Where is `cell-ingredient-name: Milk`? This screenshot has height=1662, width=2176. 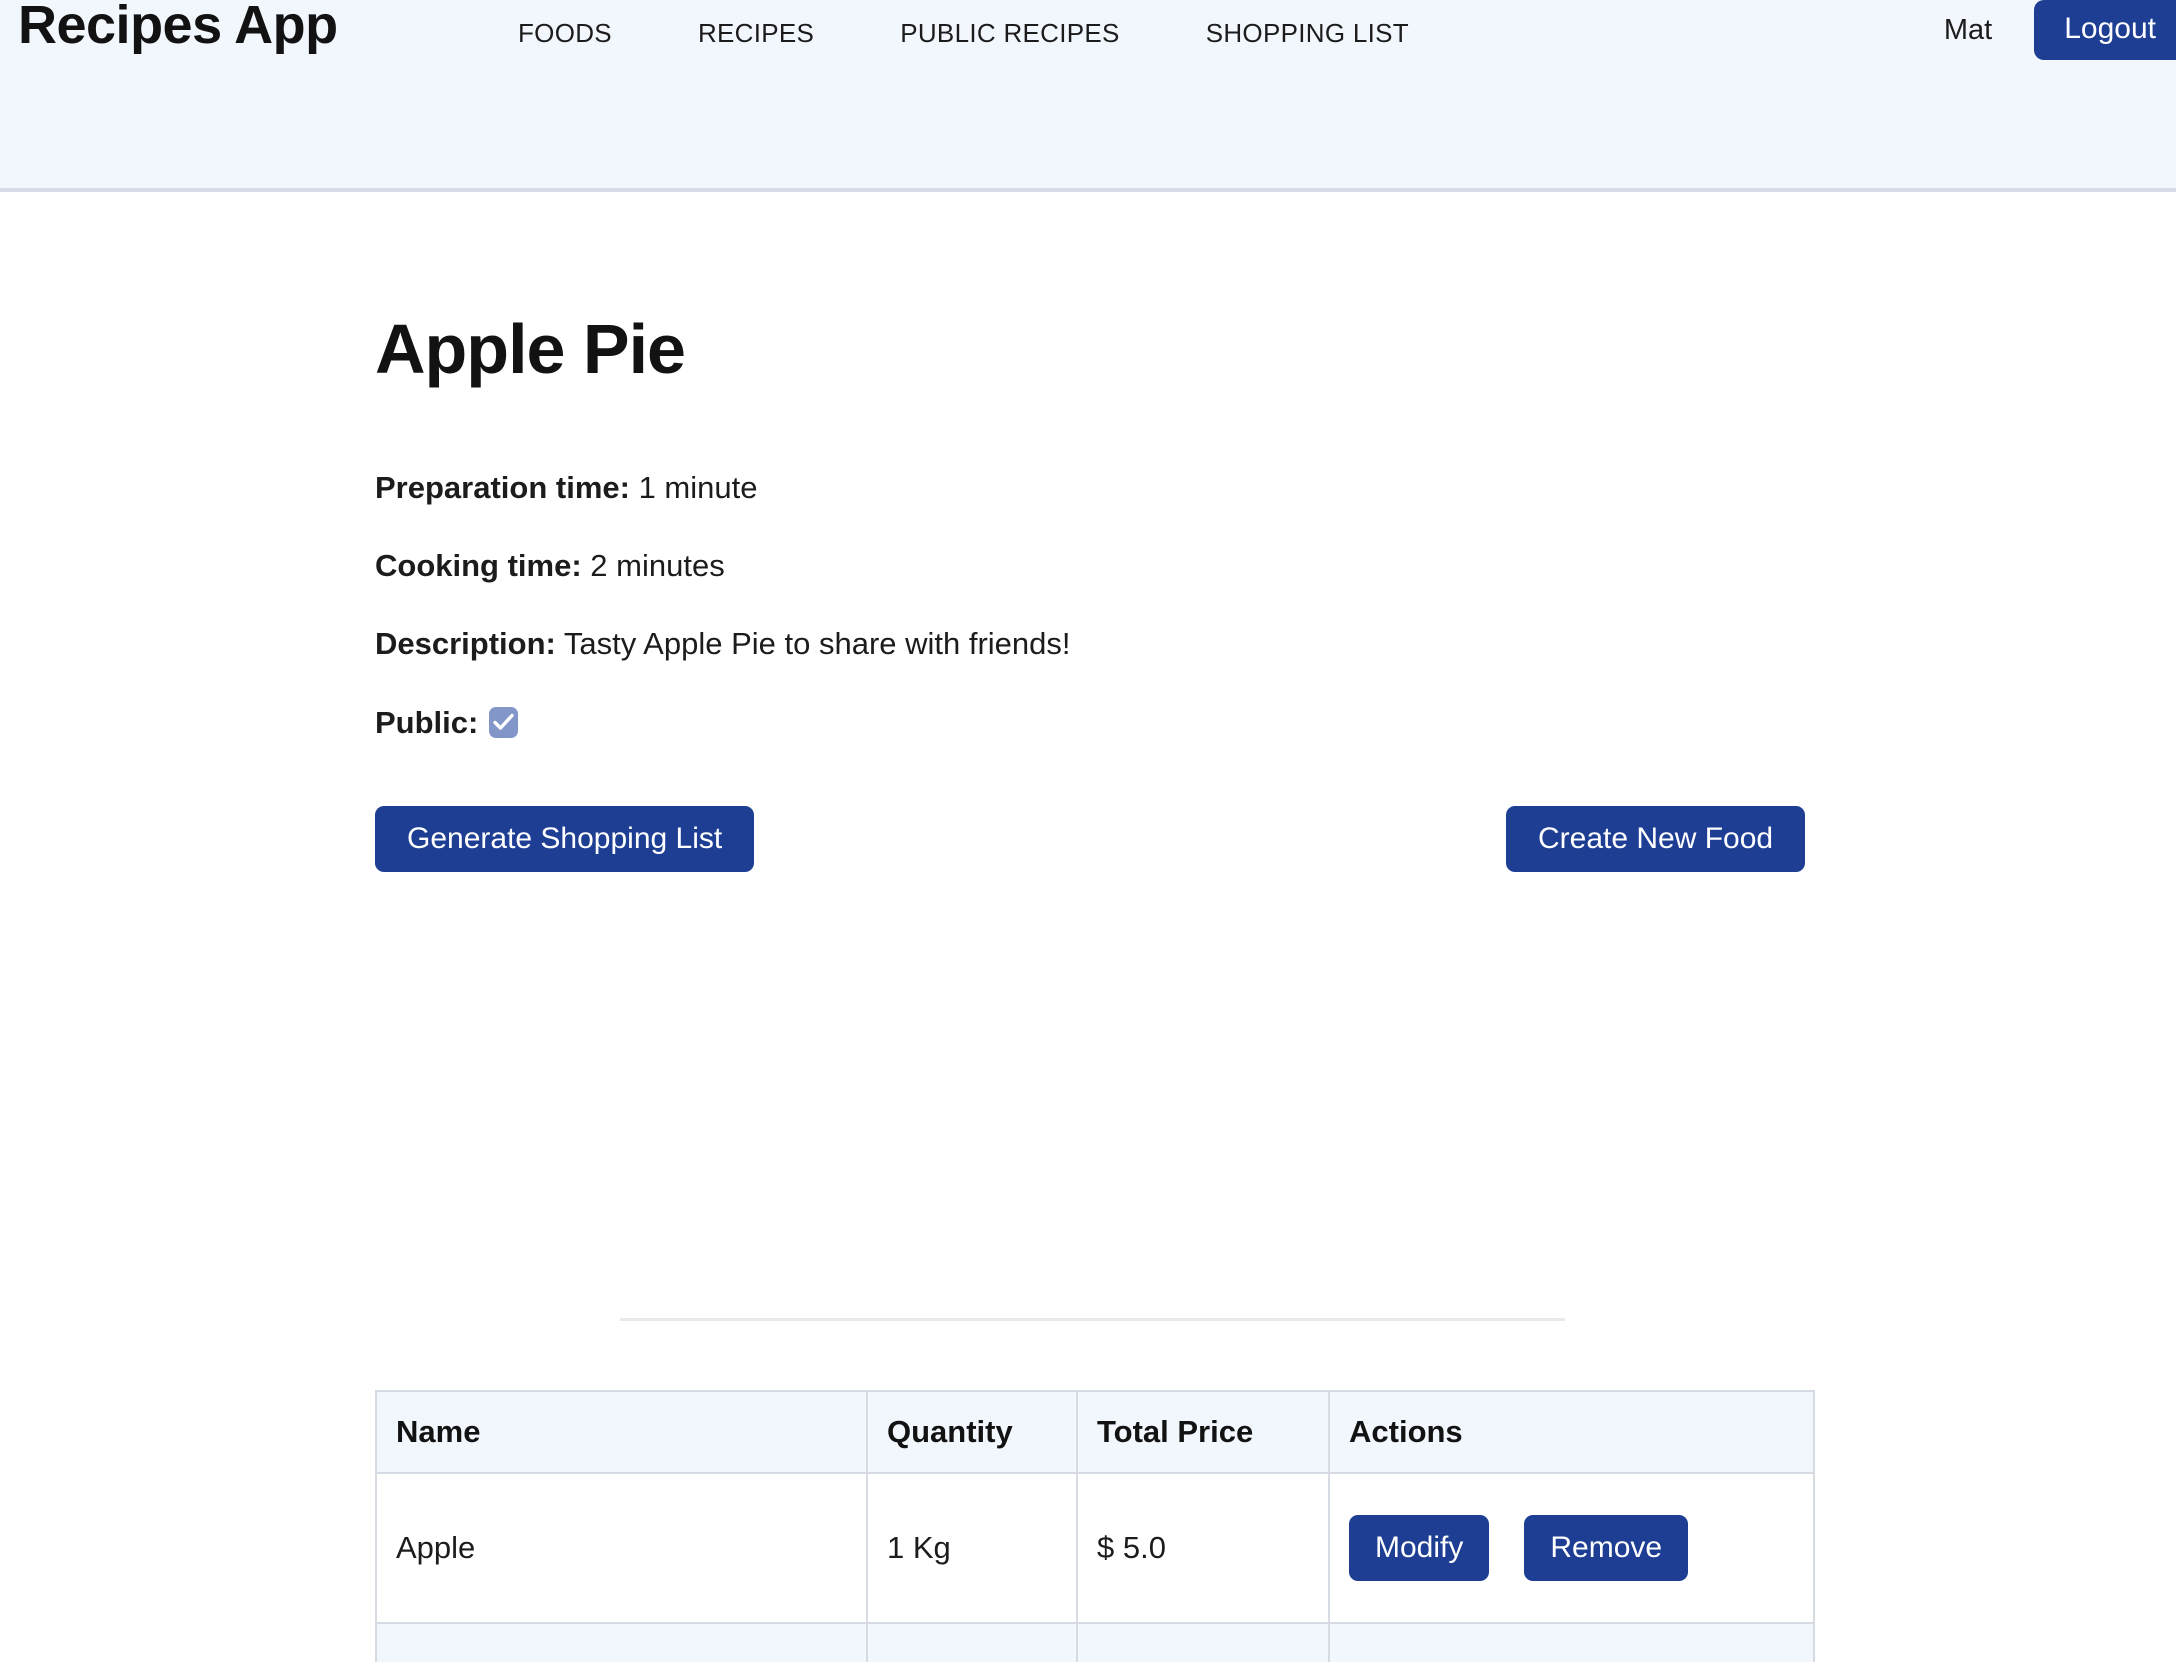
cell-ingredient-name: Milk is located at coordinates (621, 1642).